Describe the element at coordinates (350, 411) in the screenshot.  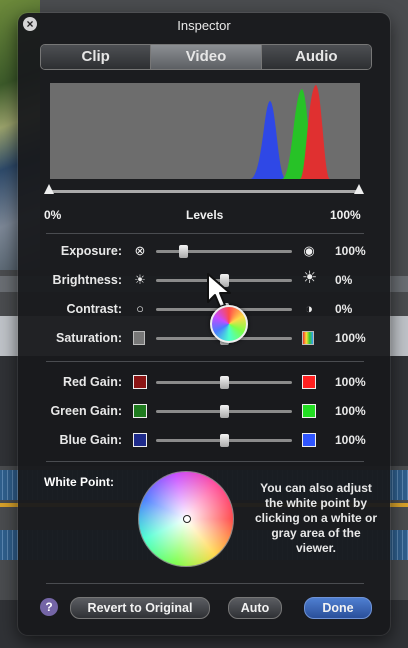
I see `green-gain-value: 100%` at that location.